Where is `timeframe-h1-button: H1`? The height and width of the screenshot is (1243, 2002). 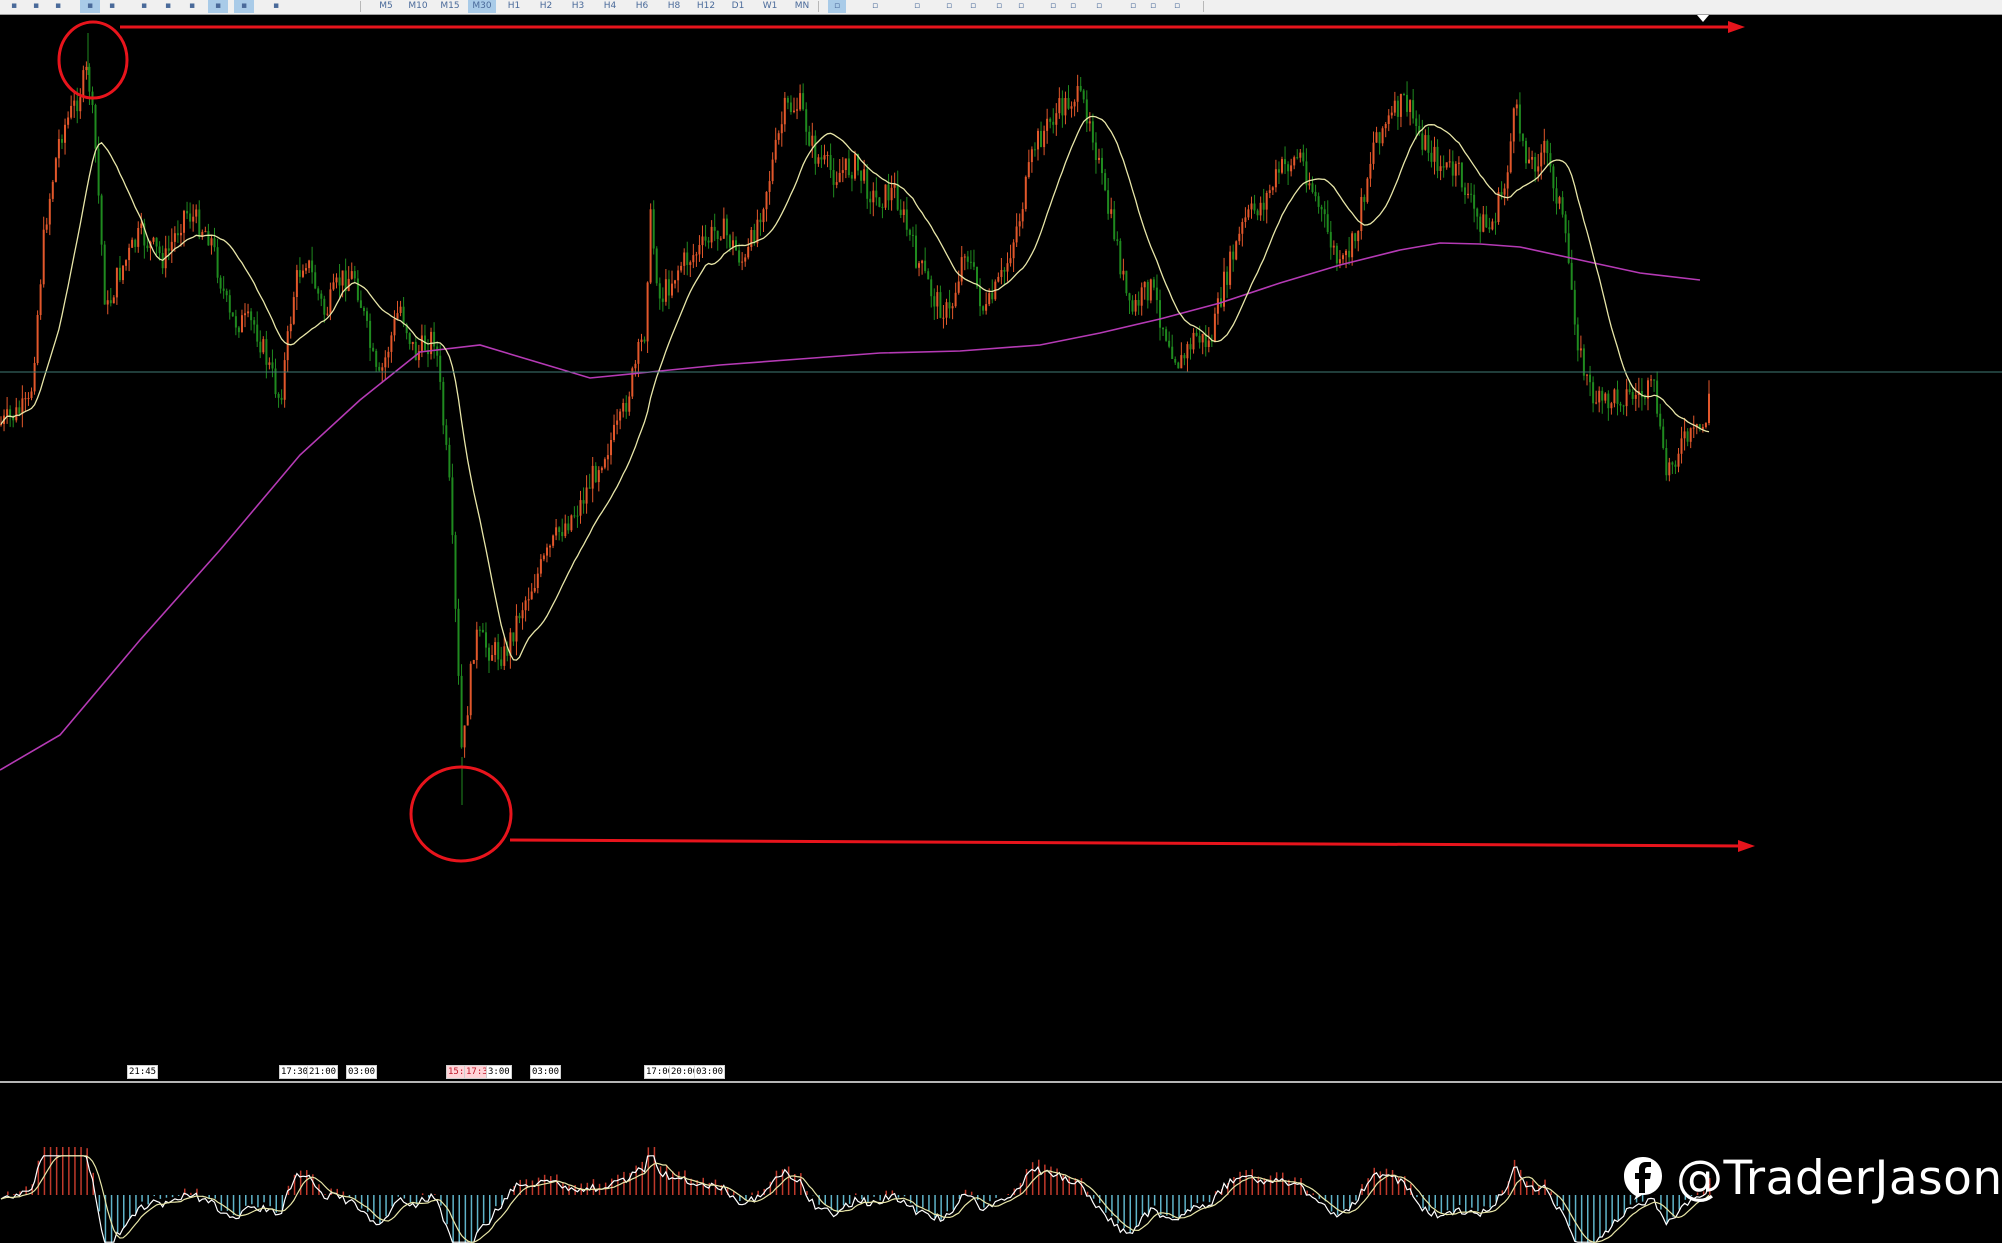
timeframe-h1-button: H1 is located at coordinates (514, 6).